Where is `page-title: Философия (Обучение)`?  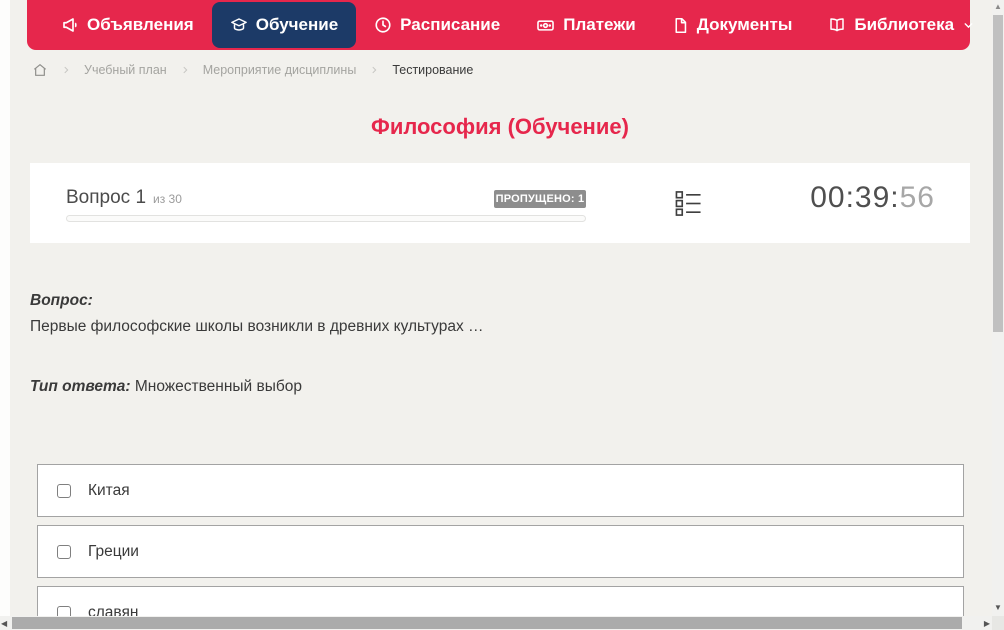
page-title: Философия (Обучение) is located at coordinates (500, 126).